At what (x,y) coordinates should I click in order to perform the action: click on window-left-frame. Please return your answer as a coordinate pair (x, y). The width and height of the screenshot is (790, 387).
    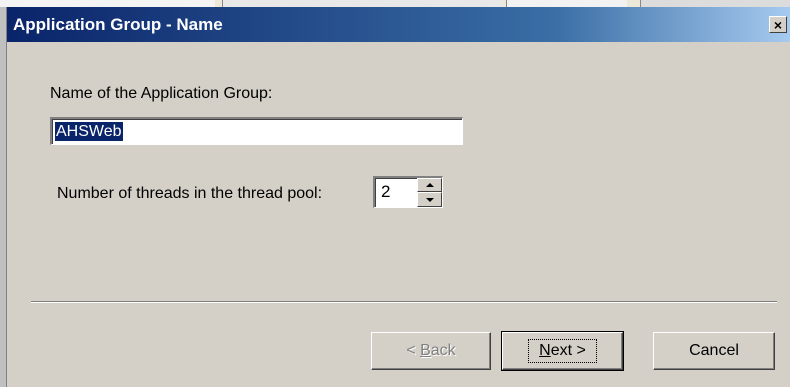
    Looking at the image, I should click on (3, 197).